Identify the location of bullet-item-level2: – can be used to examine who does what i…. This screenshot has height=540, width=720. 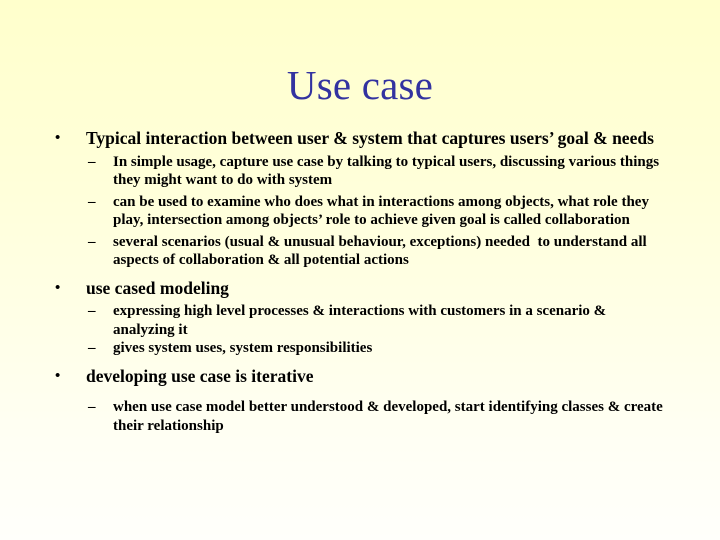
(360, 211).